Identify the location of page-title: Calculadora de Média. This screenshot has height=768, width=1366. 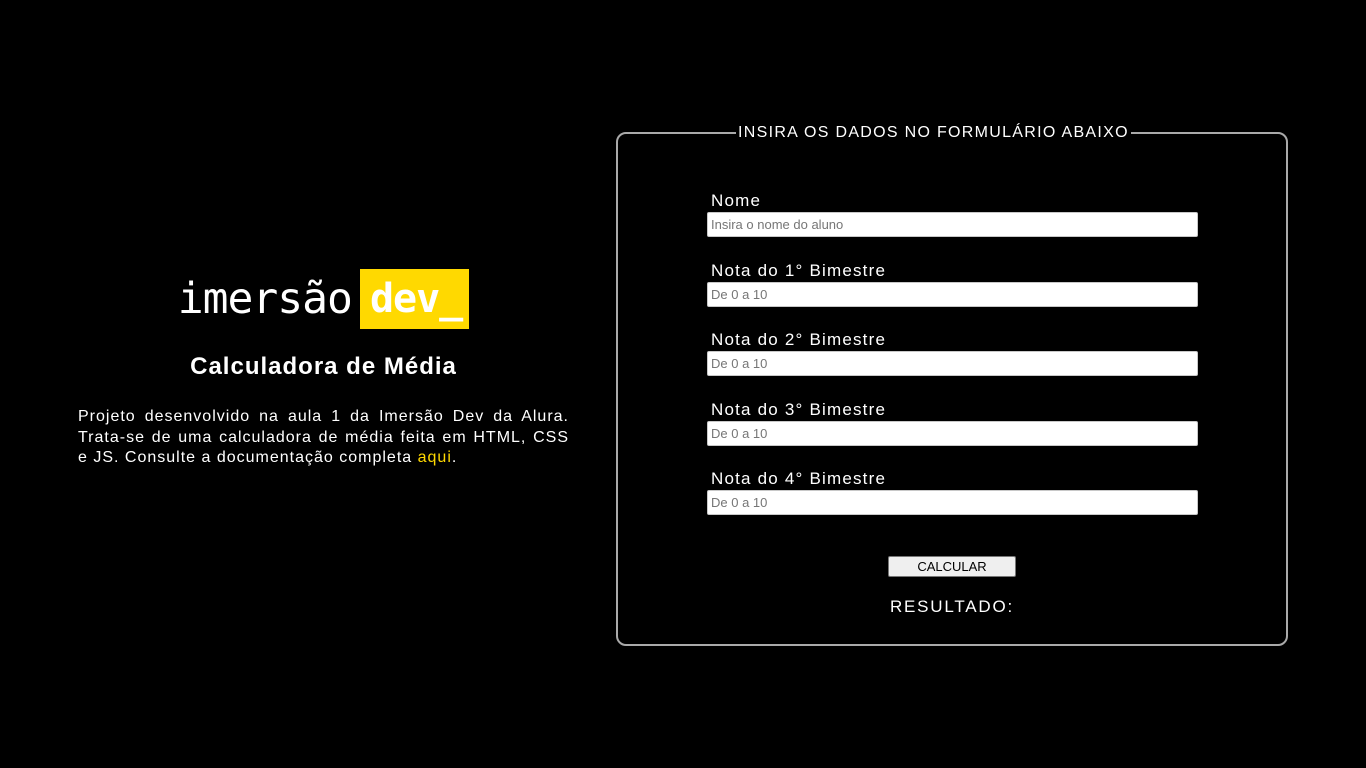
(323, 366).